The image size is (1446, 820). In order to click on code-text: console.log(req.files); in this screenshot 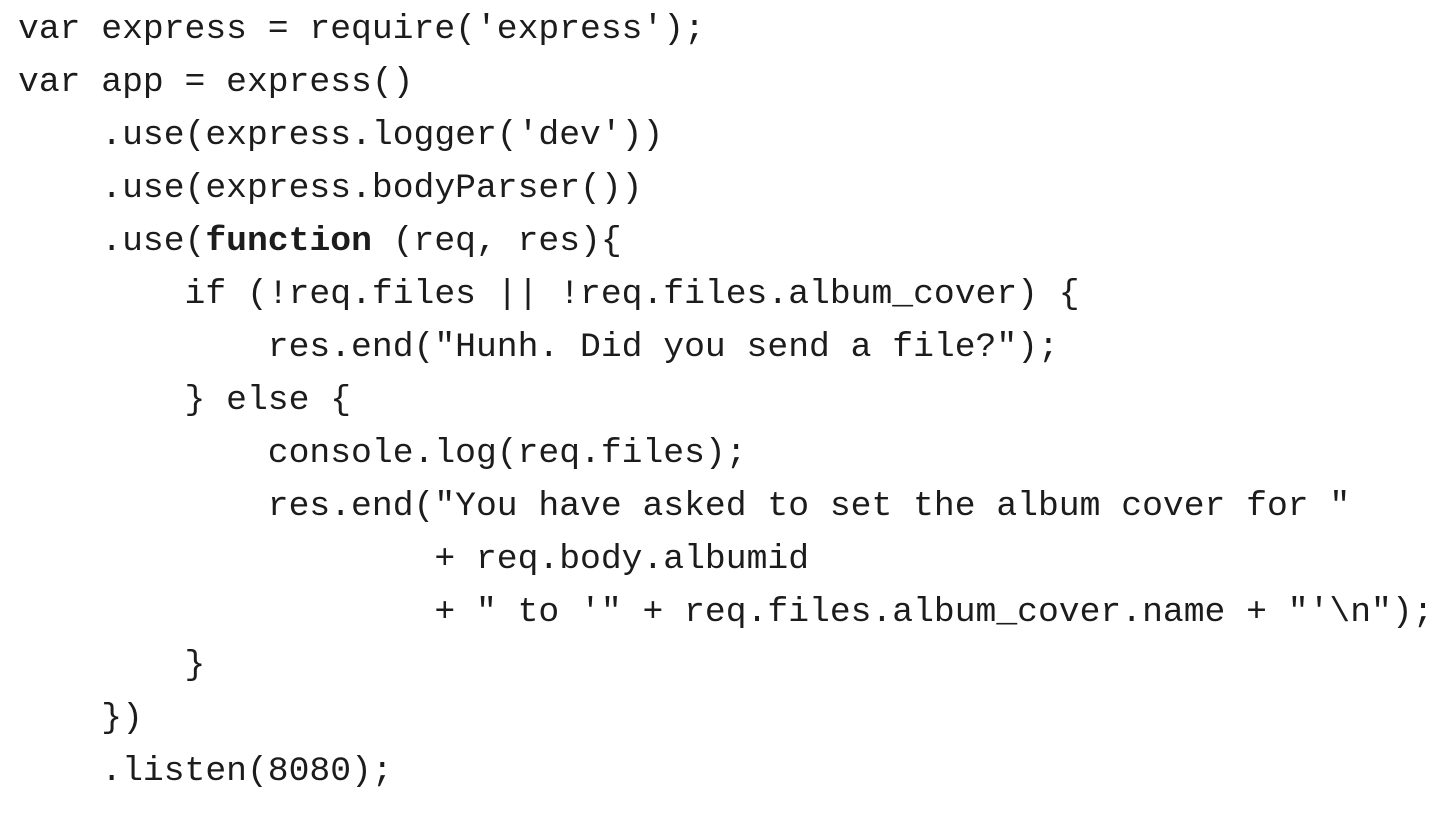, I will do `click(507, 453)`.